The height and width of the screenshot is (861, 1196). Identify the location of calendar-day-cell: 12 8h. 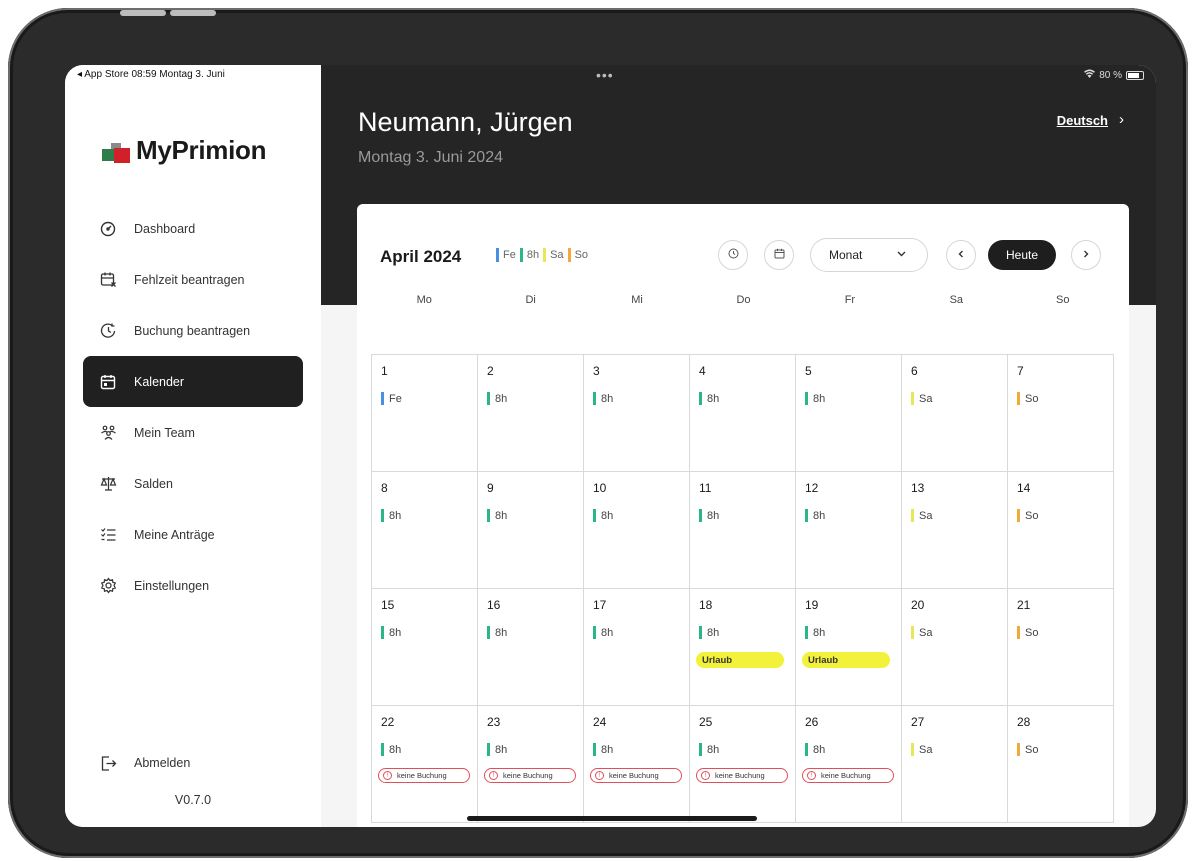
(849, 530).